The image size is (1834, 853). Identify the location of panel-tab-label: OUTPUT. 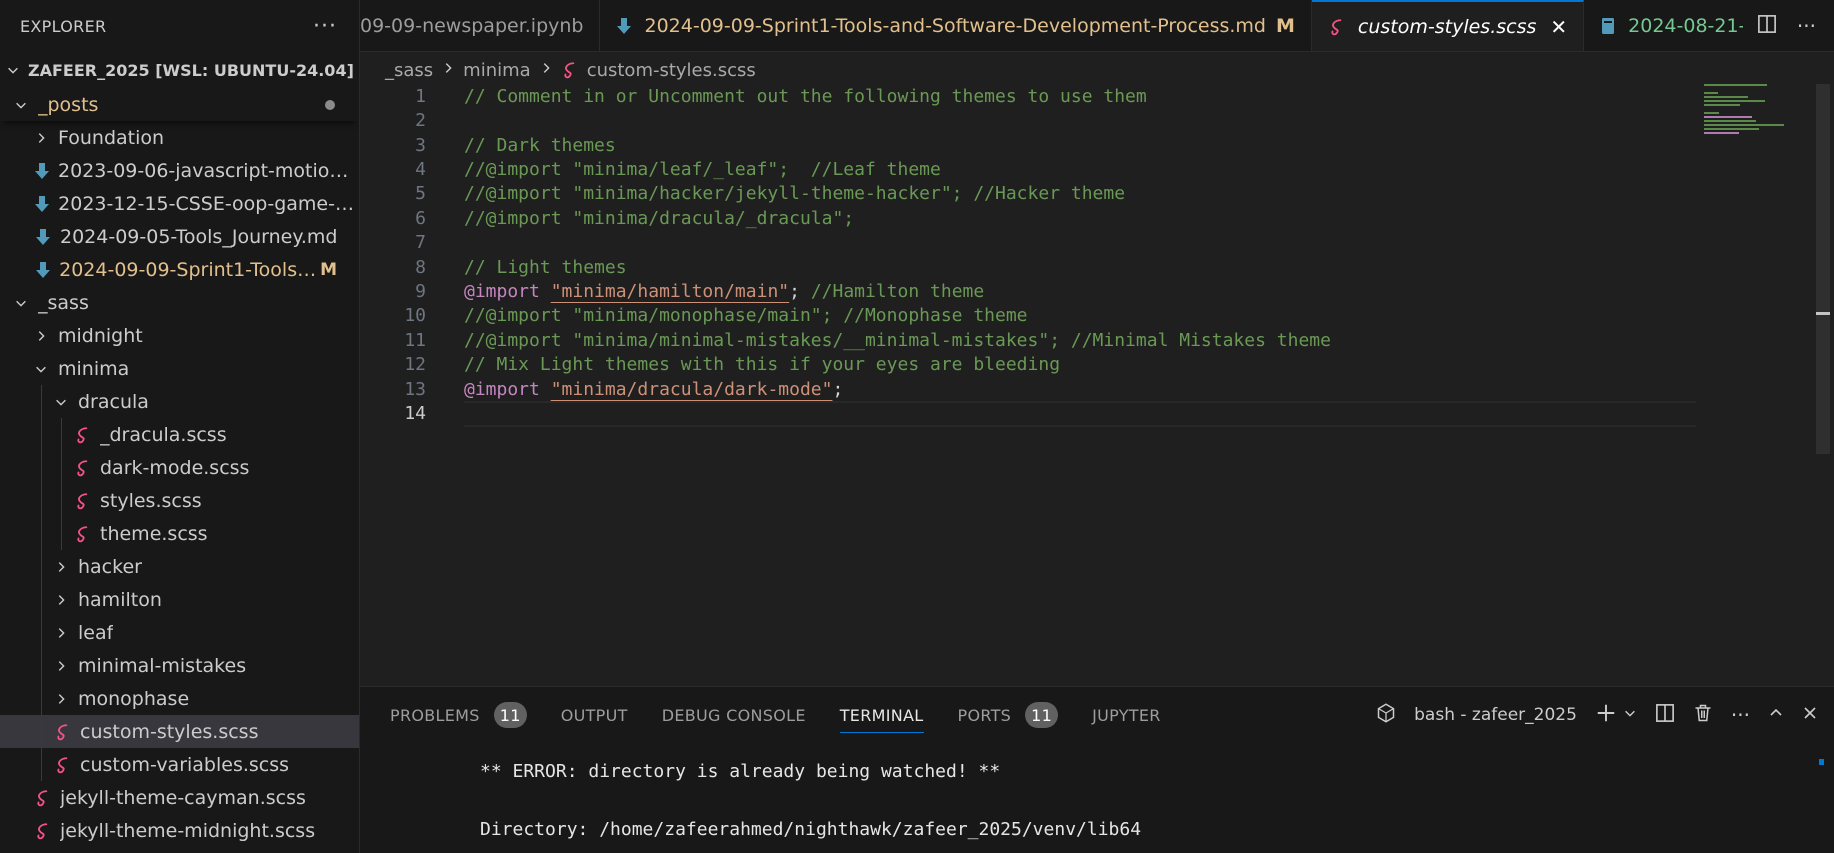
(594, 715).